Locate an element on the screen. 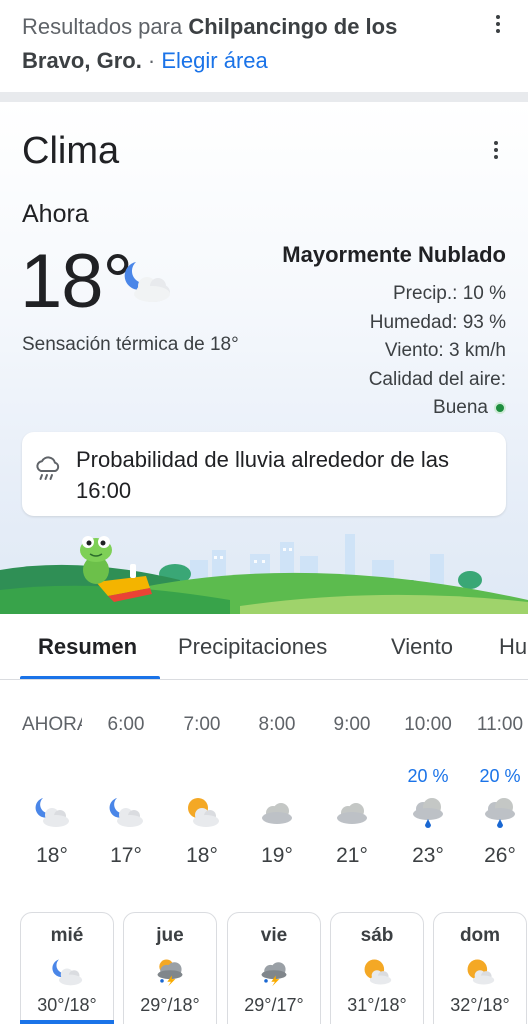 Image resolution: width=528 pixels, height=1024 pixels. current-temperature: 18° is located at coordinates (76, 281).